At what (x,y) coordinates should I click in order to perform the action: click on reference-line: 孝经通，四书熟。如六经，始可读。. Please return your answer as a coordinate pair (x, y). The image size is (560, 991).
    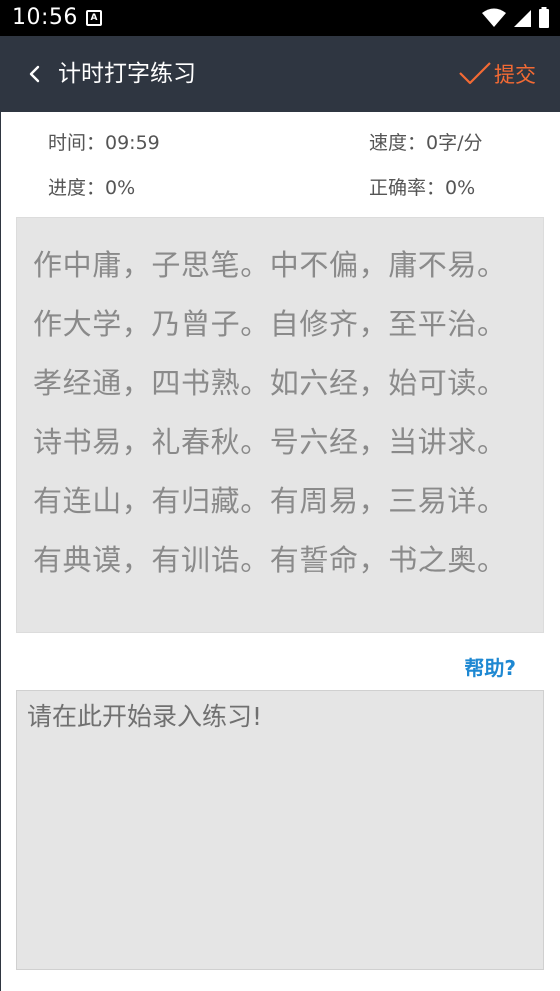
    Looking at the image, I should click on (270, 383).